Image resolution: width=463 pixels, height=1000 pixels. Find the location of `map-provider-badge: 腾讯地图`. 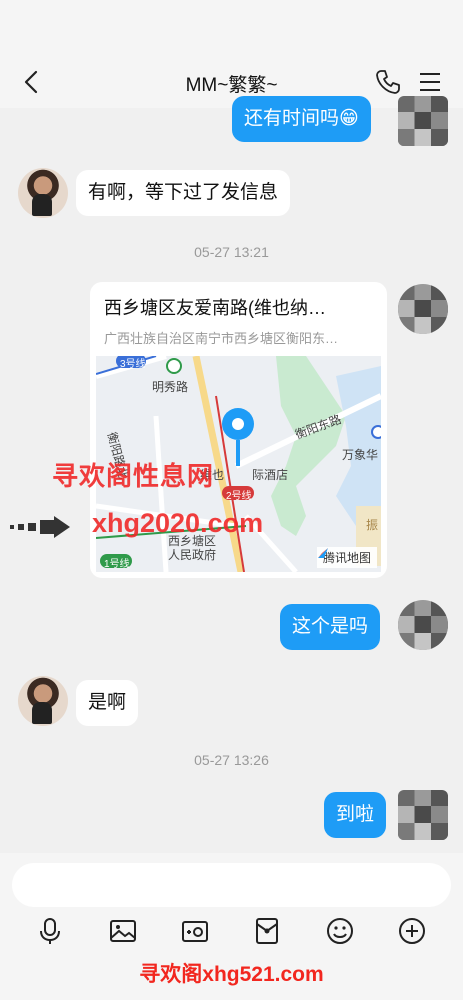

map-provider-badge: 腾讯地图 is located at coordinates (346, 557).